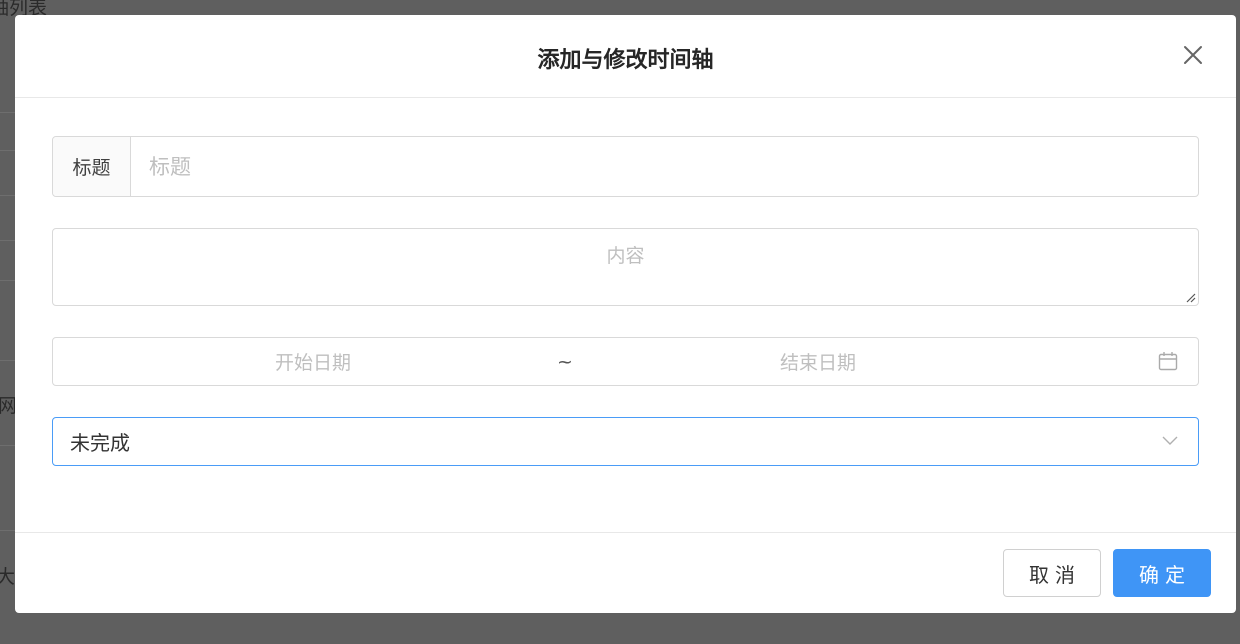 The height and width of the screenshot is (644, 1240). What do you see at coordinates (818, 361) in the screenshot?
I see `end-date-input: 结束日期` at bounding box center [818, 361].